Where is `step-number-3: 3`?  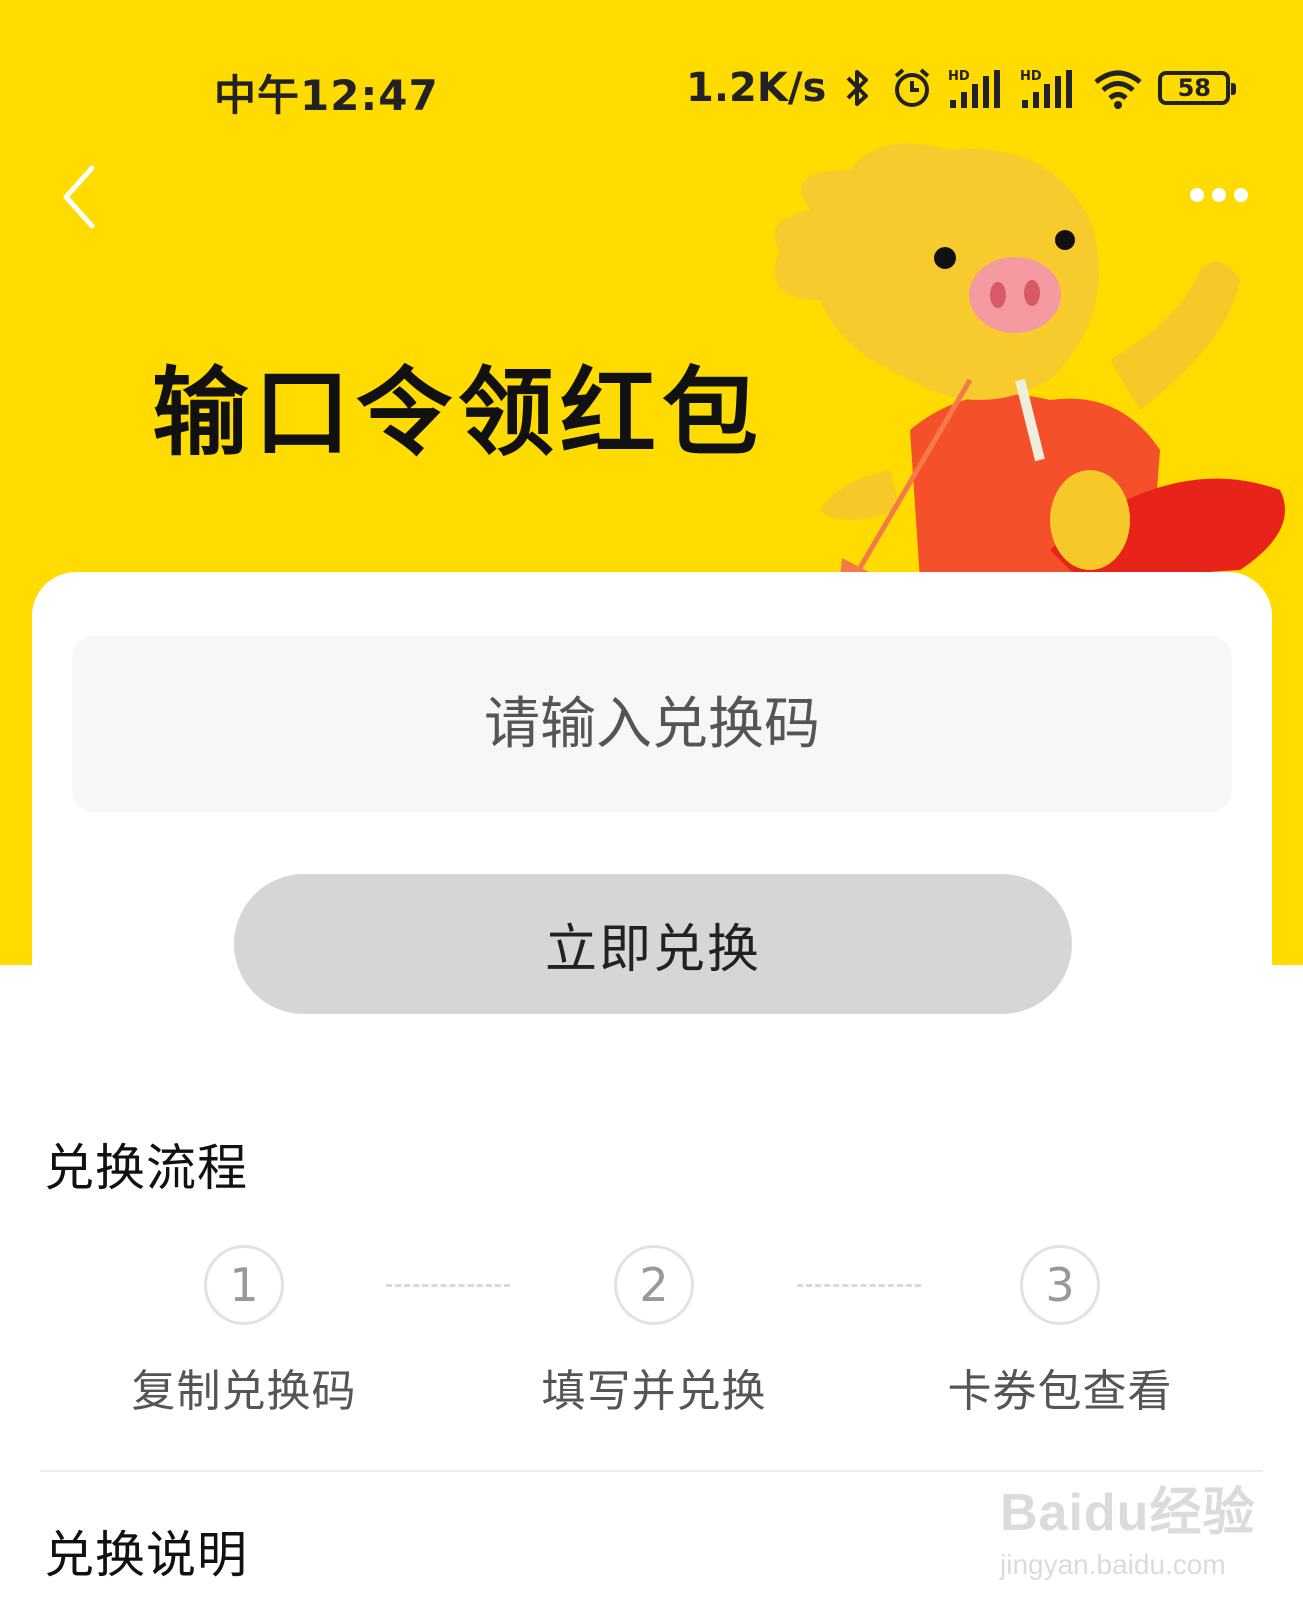
step-number-3: 3 is located at coordinates (1060, 1285).